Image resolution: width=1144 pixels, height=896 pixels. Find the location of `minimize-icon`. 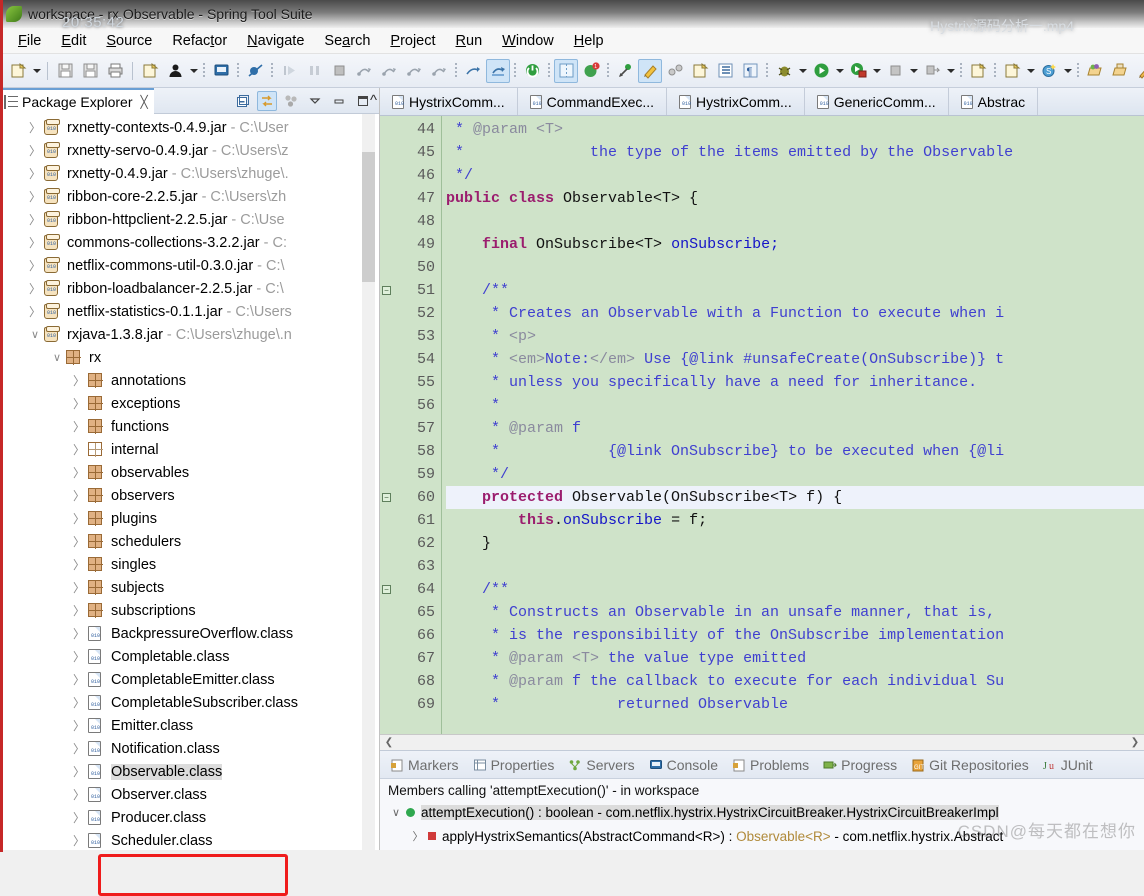

minimize-icon is located at coordinates (339, 101).